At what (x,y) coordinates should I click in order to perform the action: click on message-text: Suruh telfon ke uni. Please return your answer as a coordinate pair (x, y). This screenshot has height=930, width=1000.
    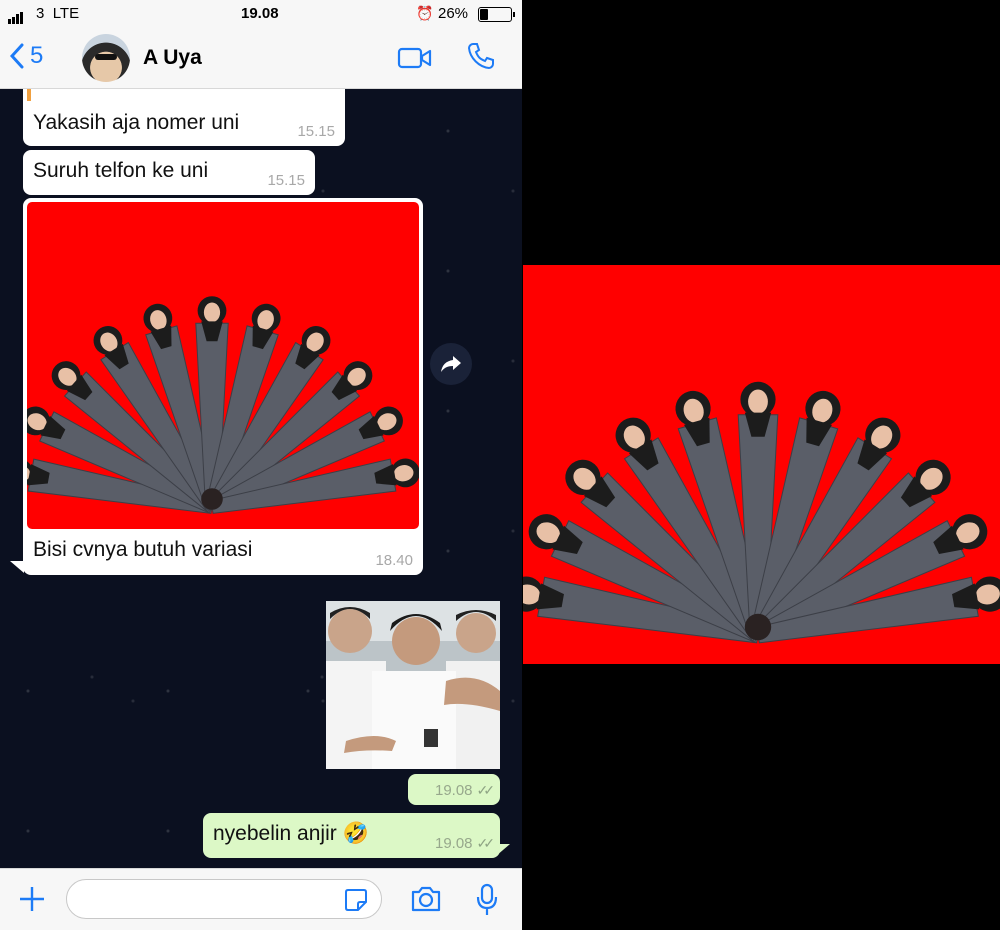
    Looking at the image, I should click on (121, 170).